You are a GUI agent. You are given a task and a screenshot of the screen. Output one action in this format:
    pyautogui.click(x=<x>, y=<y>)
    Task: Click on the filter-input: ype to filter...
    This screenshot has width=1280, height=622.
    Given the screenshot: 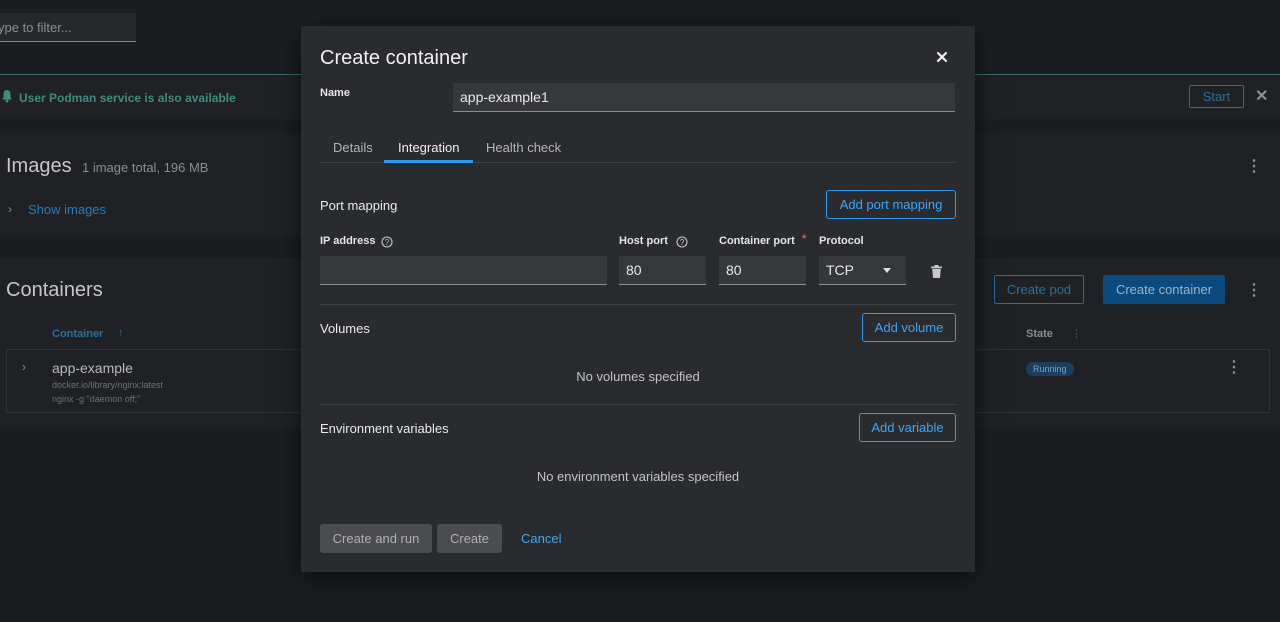 What is the action you would take?
    pyautogui.click(x=68, y=27)
    